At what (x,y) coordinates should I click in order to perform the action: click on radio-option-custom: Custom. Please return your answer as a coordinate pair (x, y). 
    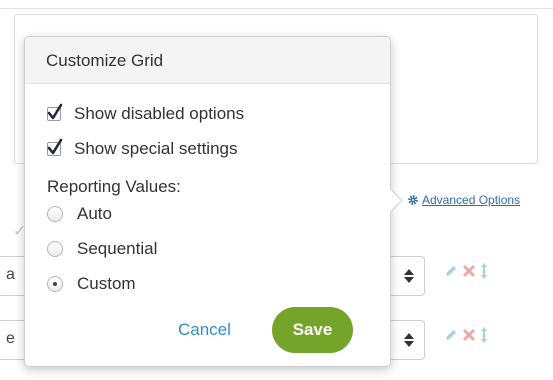
    Looking at the image, I should click on (91, 284).